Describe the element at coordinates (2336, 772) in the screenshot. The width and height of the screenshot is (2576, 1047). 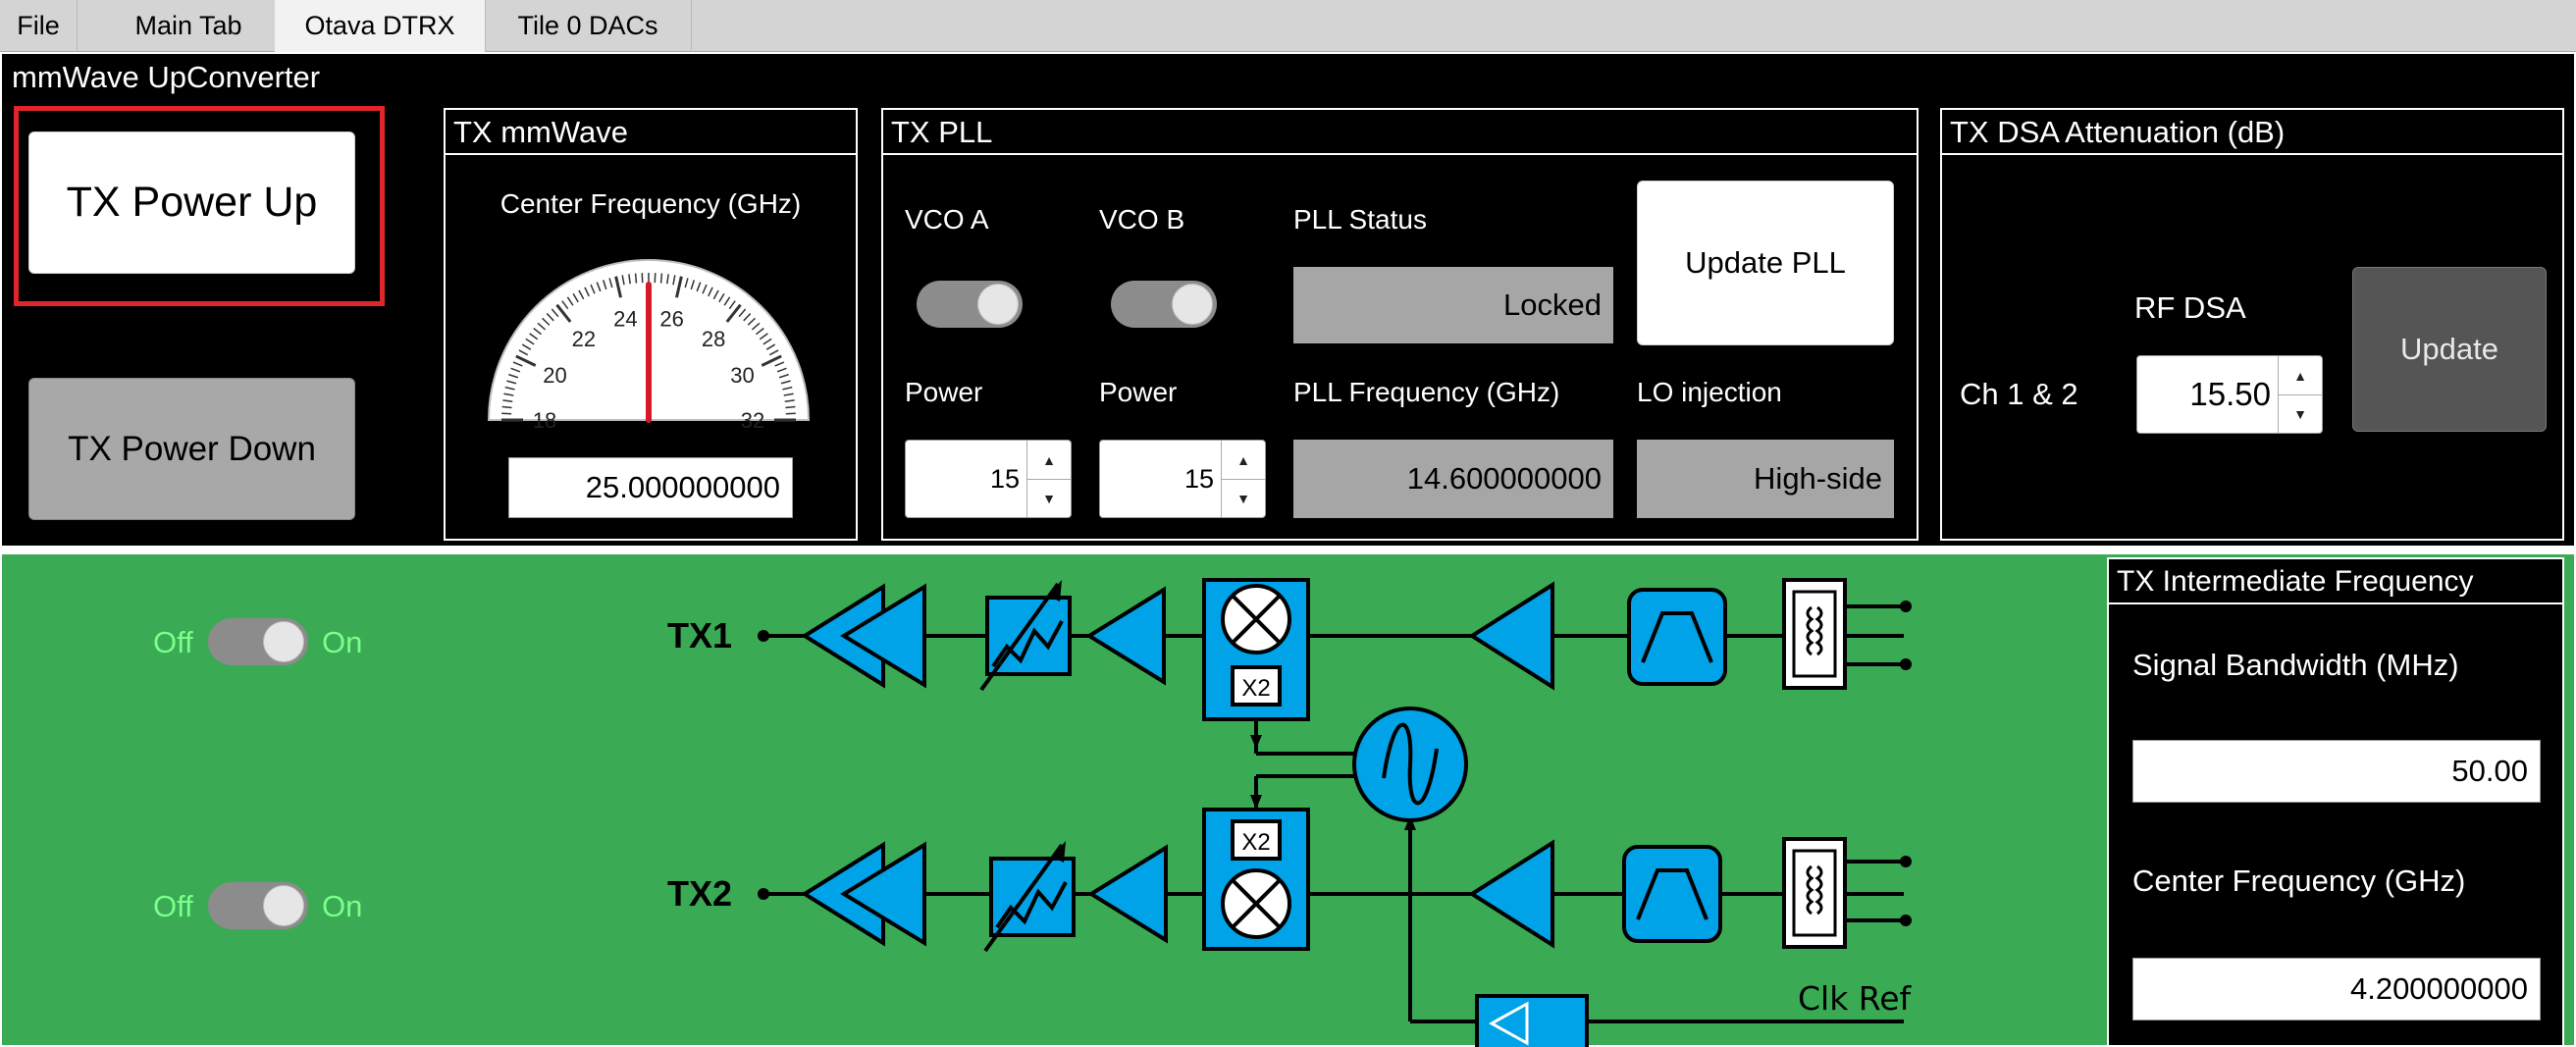
I see `bandwidth-field: 50.00` at that location.